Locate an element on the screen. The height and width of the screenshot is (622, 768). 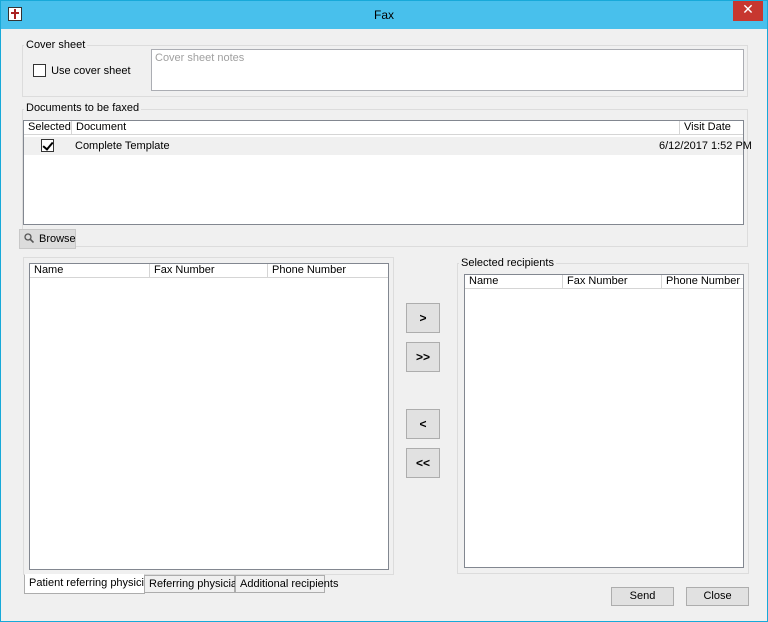
use-cover-sheet-label: Use cover sheet is located at coordinates (91, 70).